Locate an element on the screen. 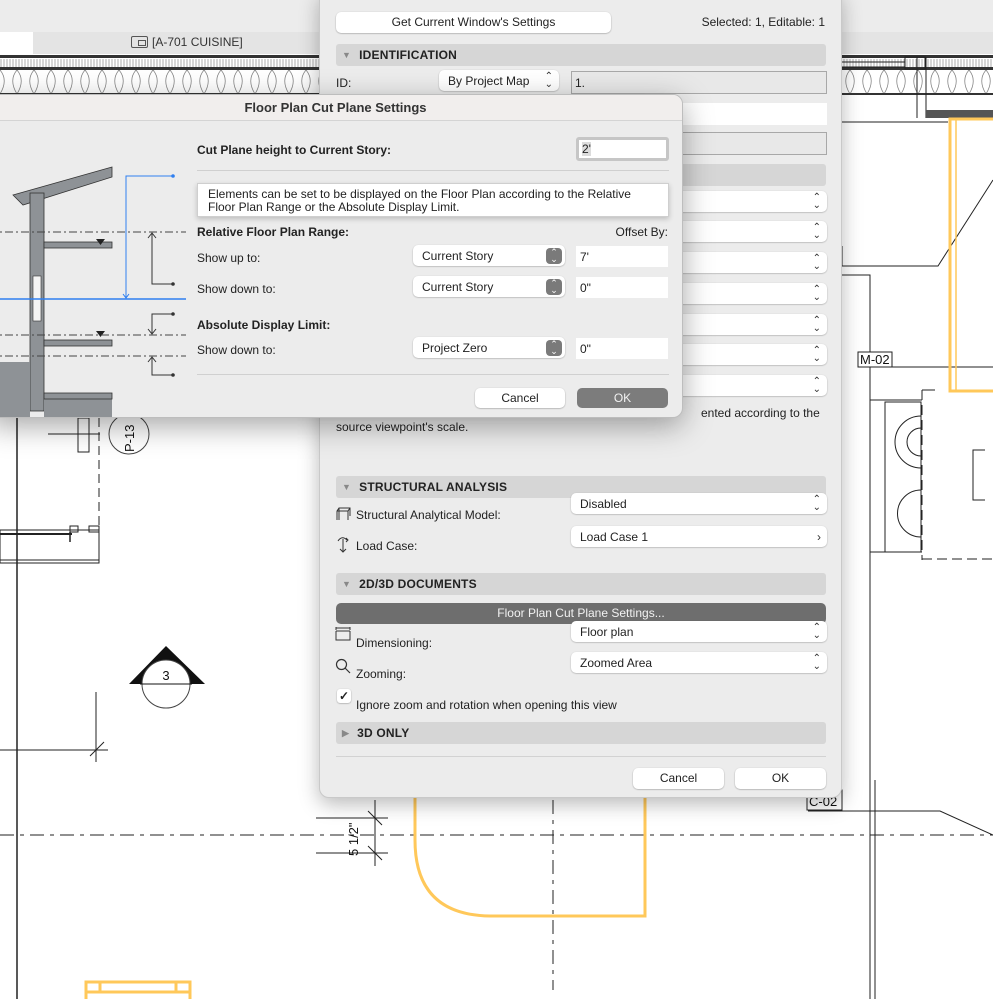 Image resolution: width=993 pixels, height=999 pixels. show-down-to-select: Current Story ⌃ ⌄ is located at coordinates (489, 286).